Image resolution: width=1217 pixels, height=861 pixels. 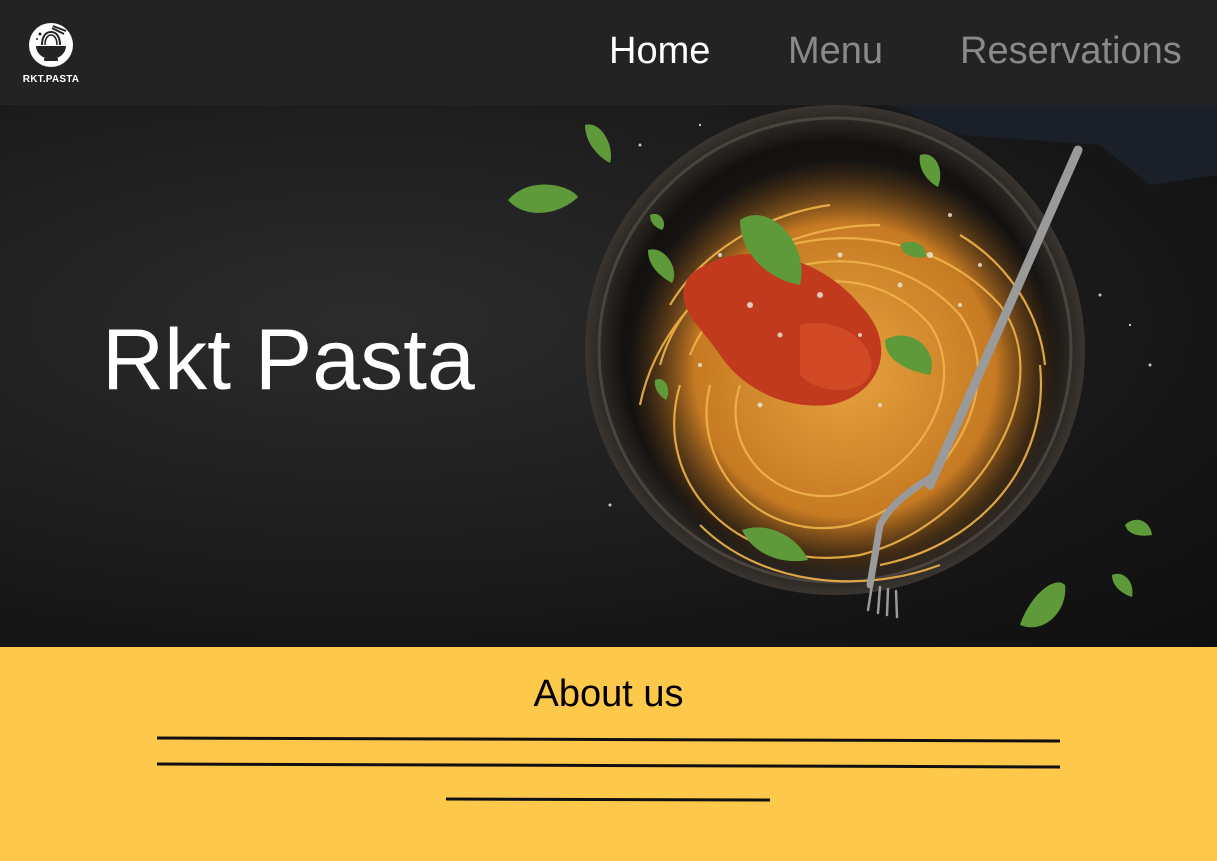 I want to click on navbar: RKT.PASTA Home Menu Reservations, so click(x=608, y=52).